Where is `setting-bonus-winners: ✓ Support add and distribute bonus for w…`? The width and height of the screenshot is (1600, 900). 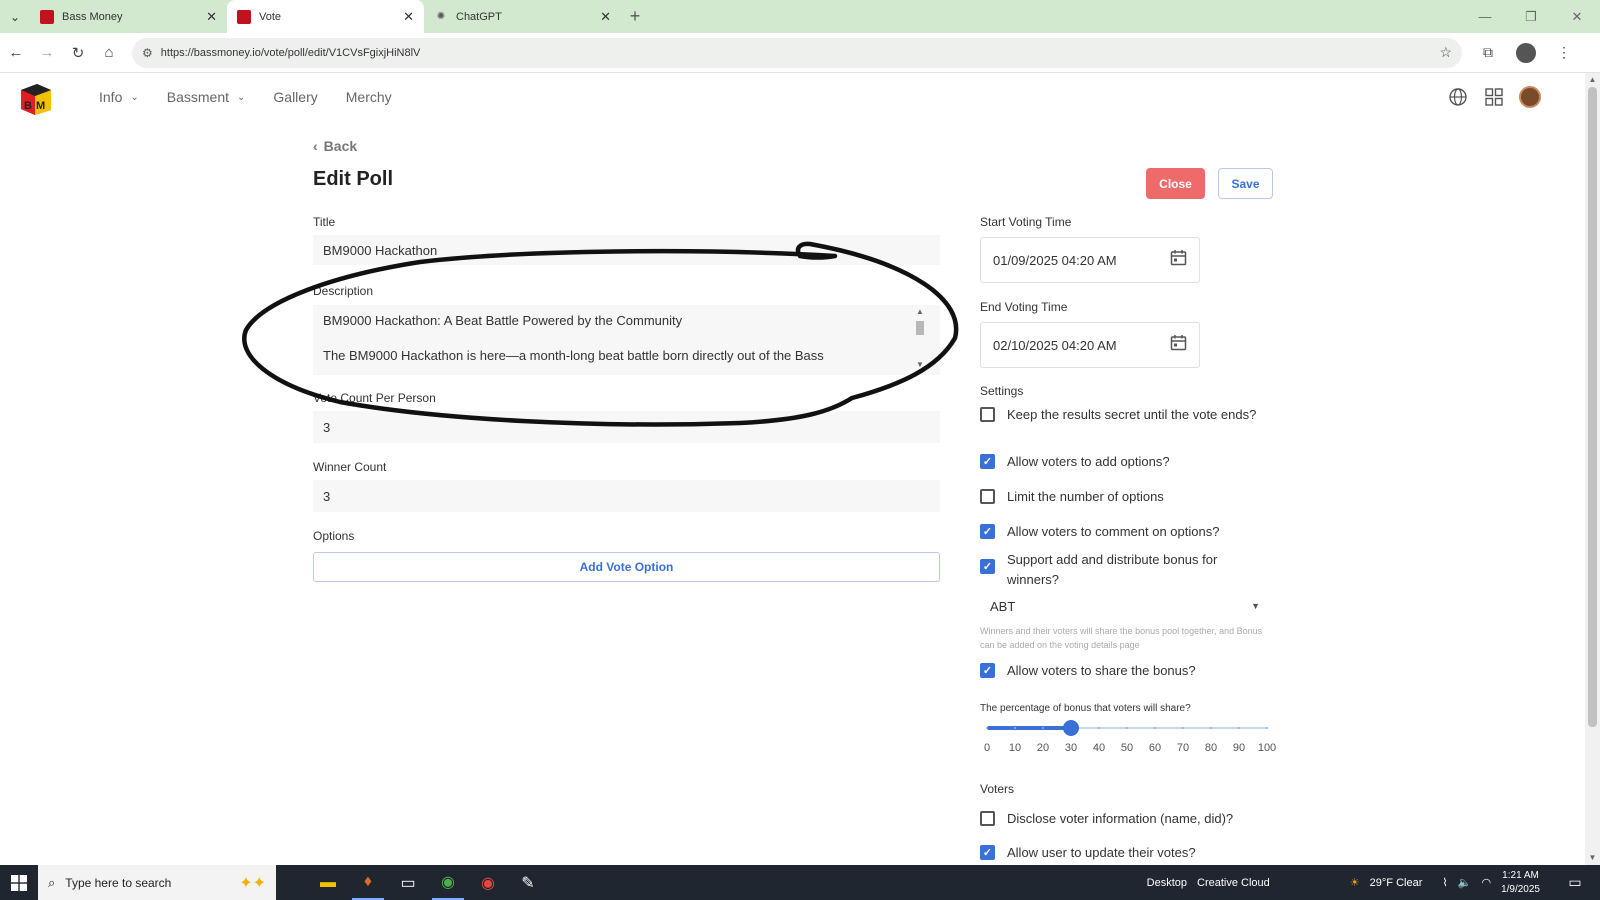 setting-bonus-winners: ✓ Support add and distribute bonus for w… is located at coordinates (1125, 570).